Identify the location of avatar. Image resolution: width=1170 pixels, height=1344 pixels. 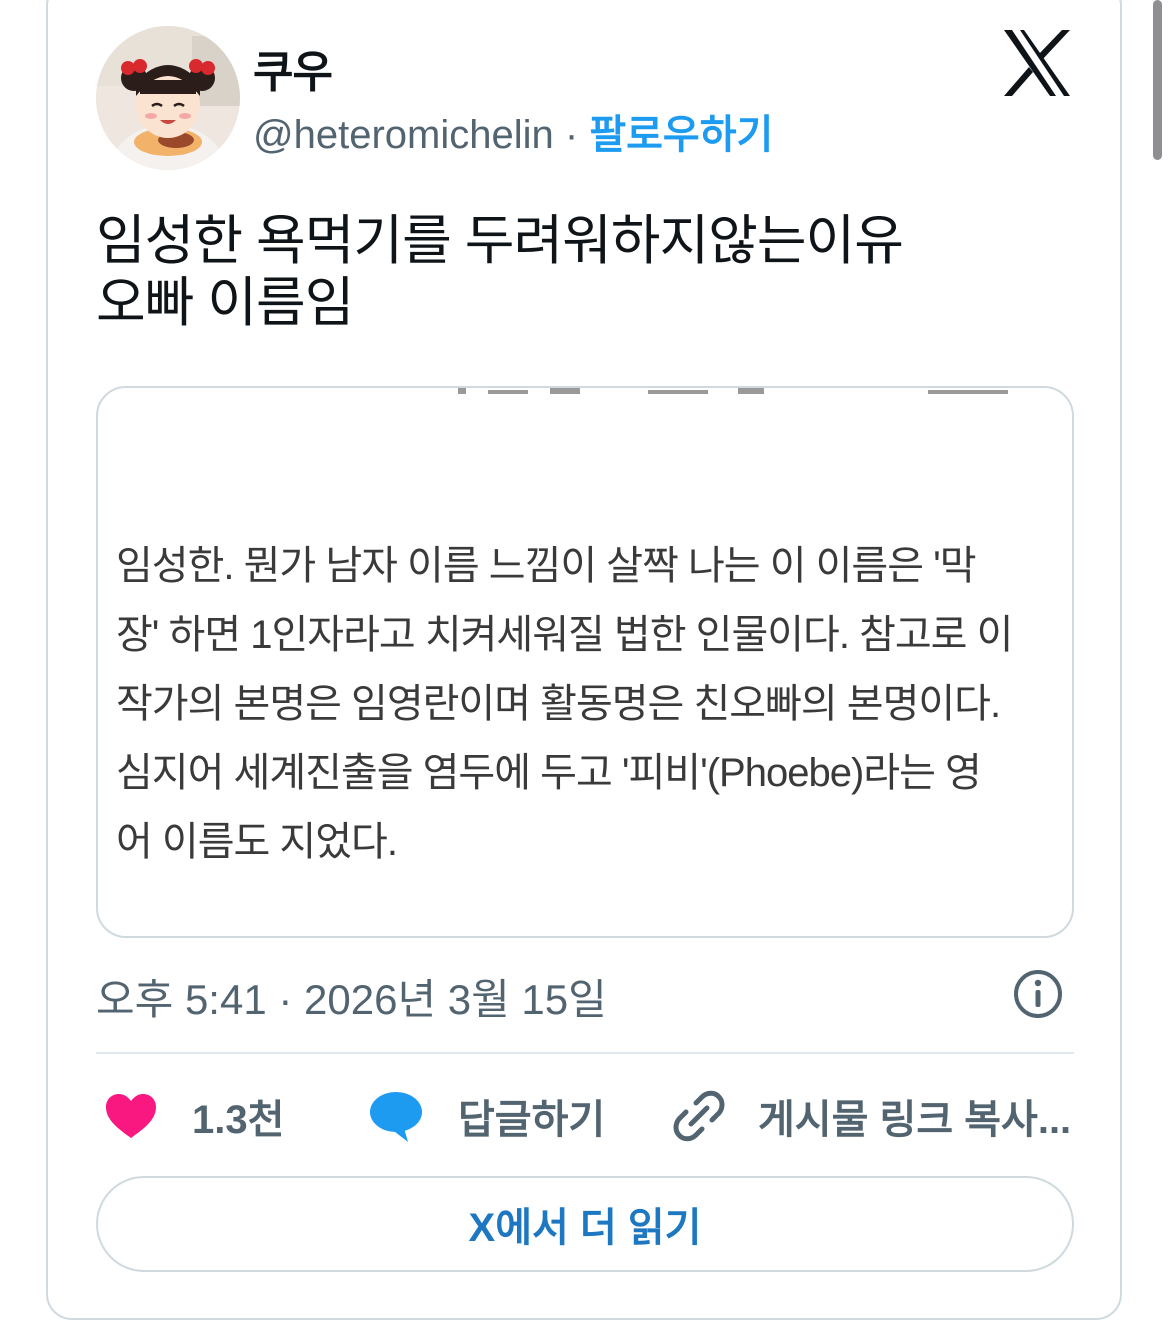
(168, 98).